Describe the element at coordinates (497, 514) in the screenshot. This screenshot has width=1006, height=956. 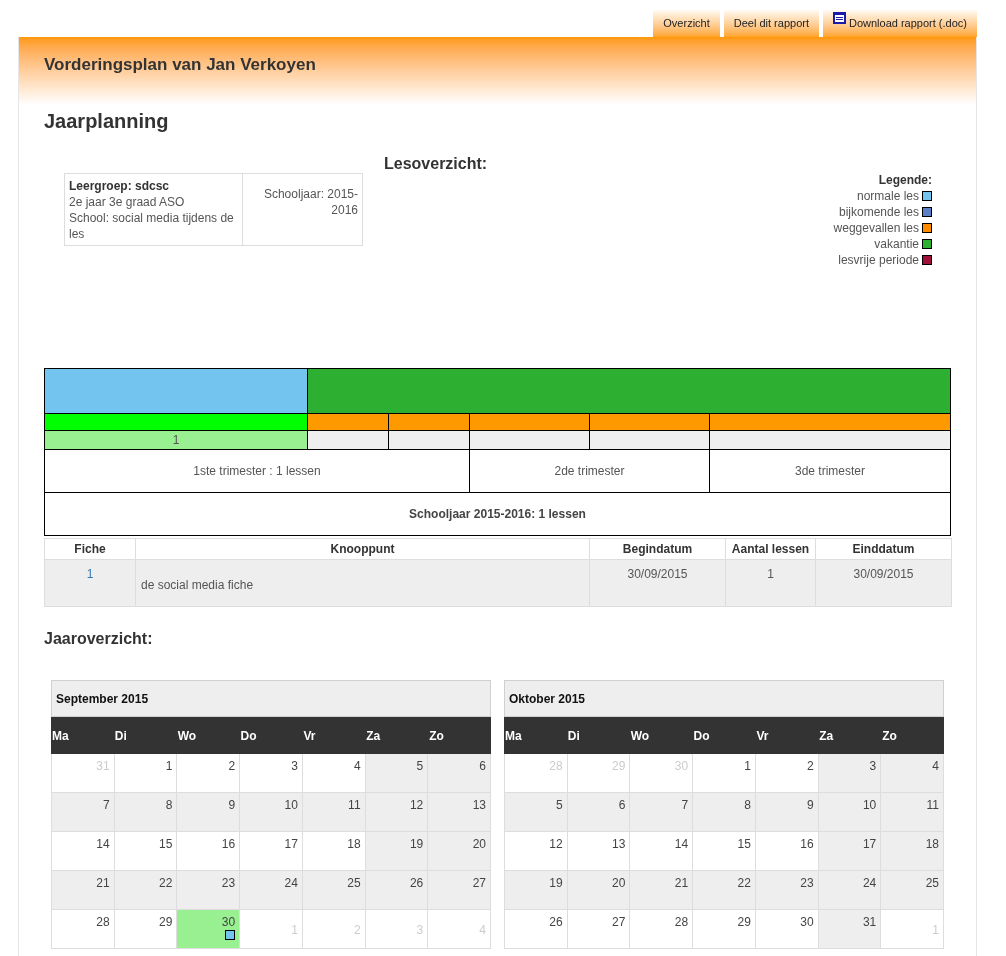
I see `school-year-total-cell: Schooljaar 2015-2016: 1 lessen` at that location.